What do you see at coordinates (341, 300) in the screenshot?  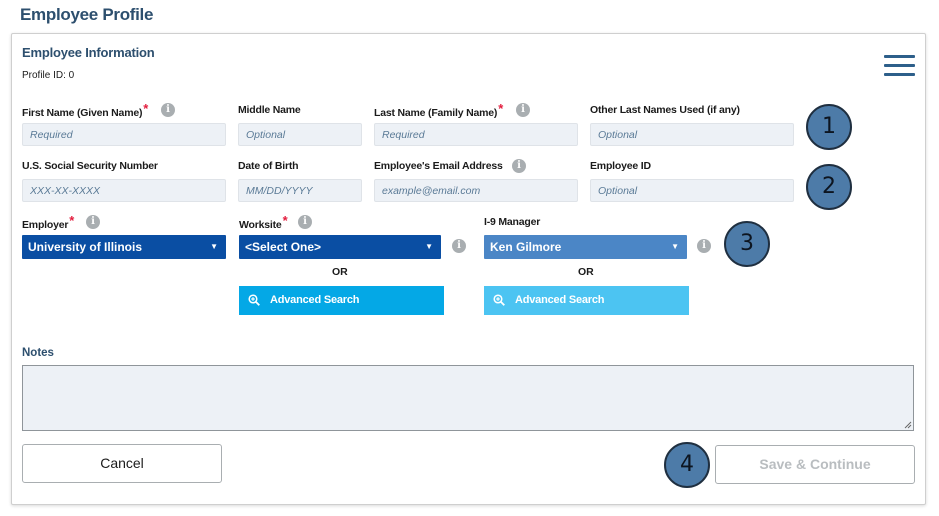 I see `worksite-advanced-search-button: Advanced Search` at bounding box center [341, 300].